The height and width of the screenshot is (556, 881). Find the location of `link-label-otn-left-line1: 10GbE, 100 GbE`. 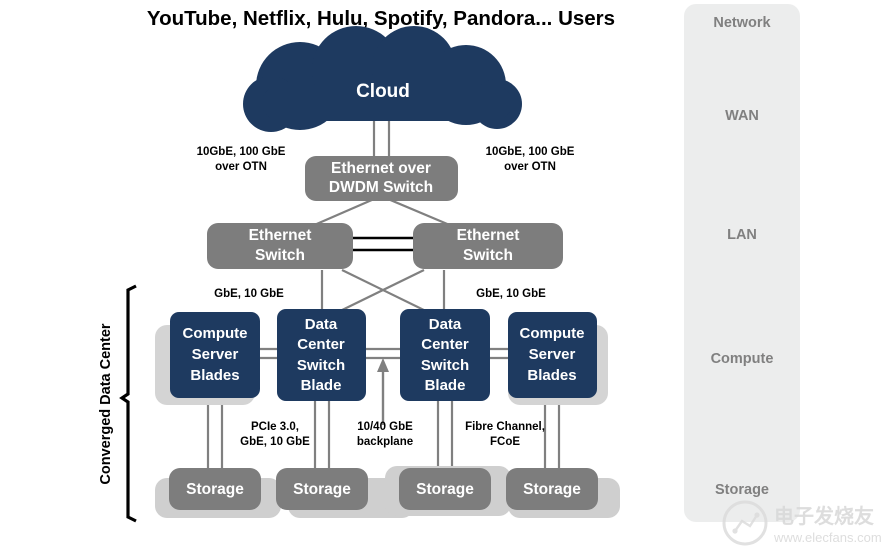

link-label-otn-left-line1: 10GbE, 100 GbE is located at coordinates (241, 152).